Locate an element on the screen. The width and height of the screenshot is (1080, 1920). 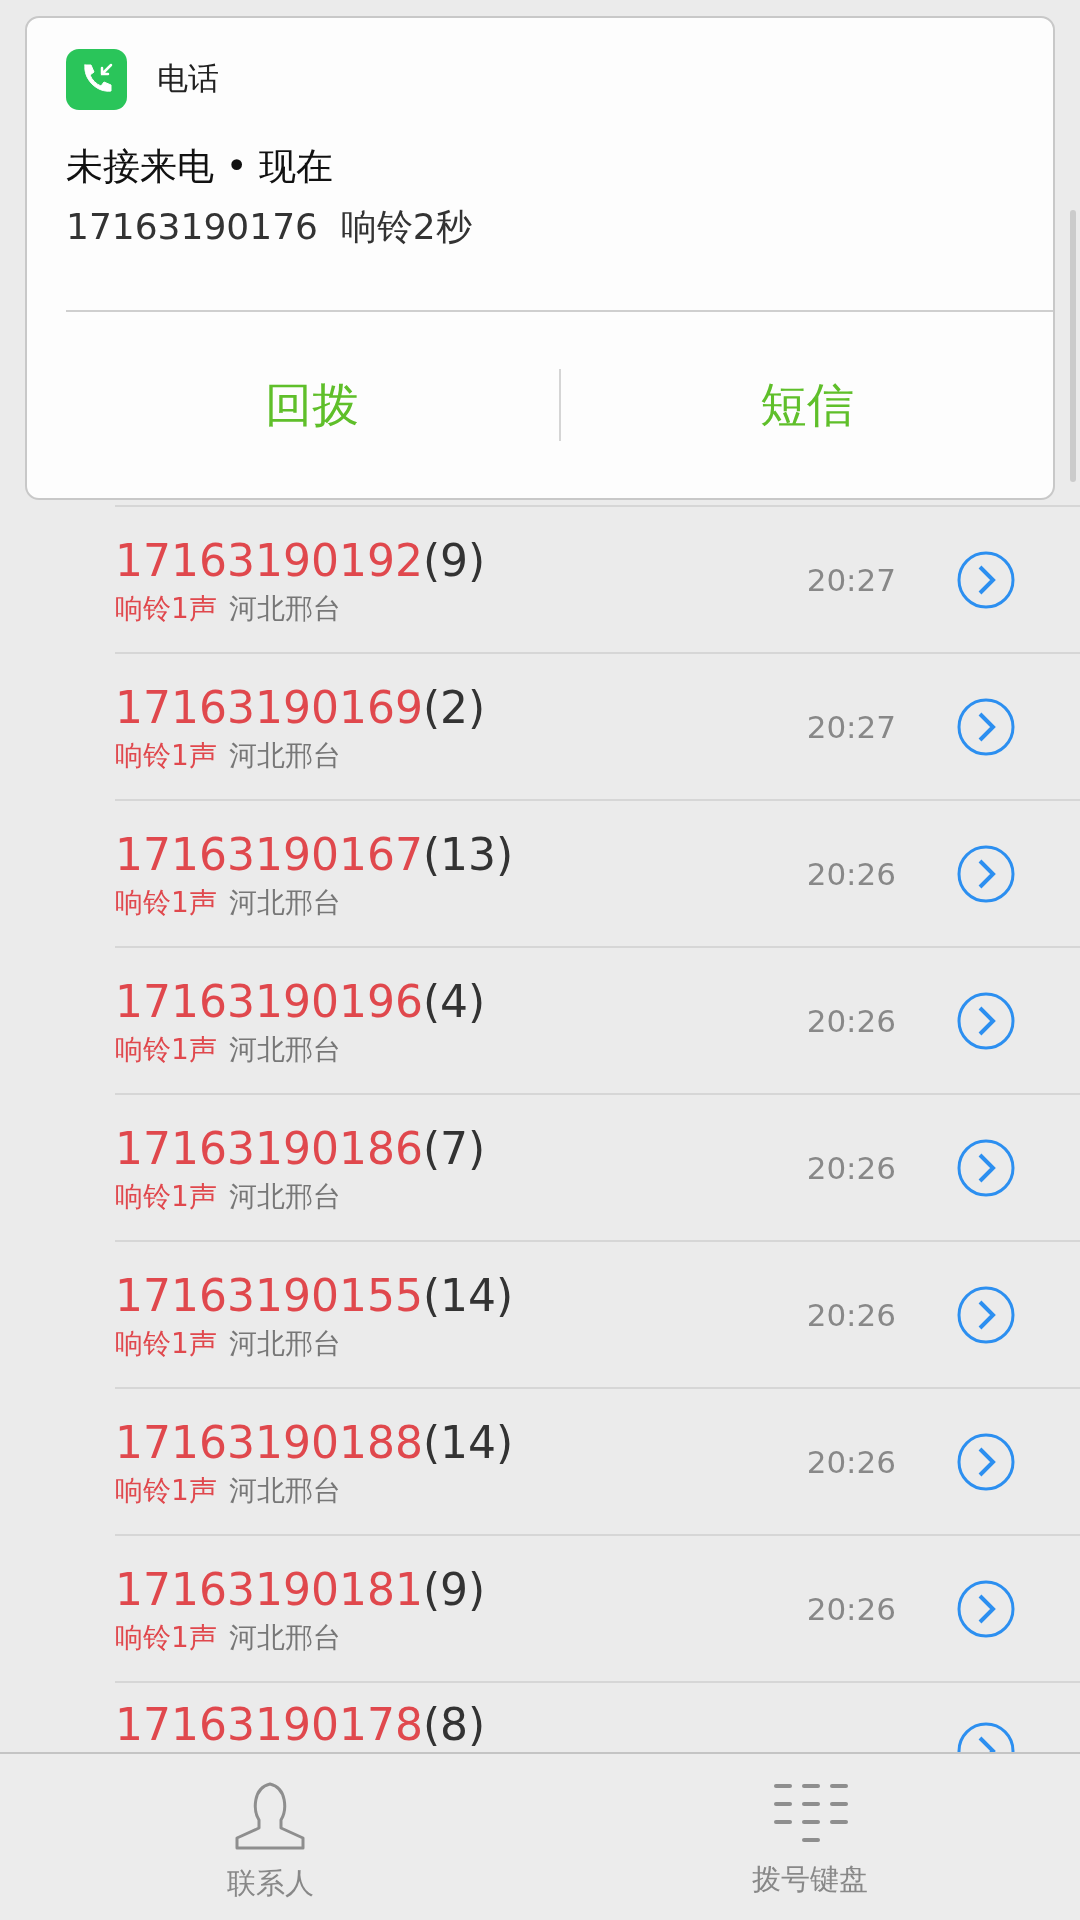
phone-number: 17163190167(13) is located at coordinates (315, 854).